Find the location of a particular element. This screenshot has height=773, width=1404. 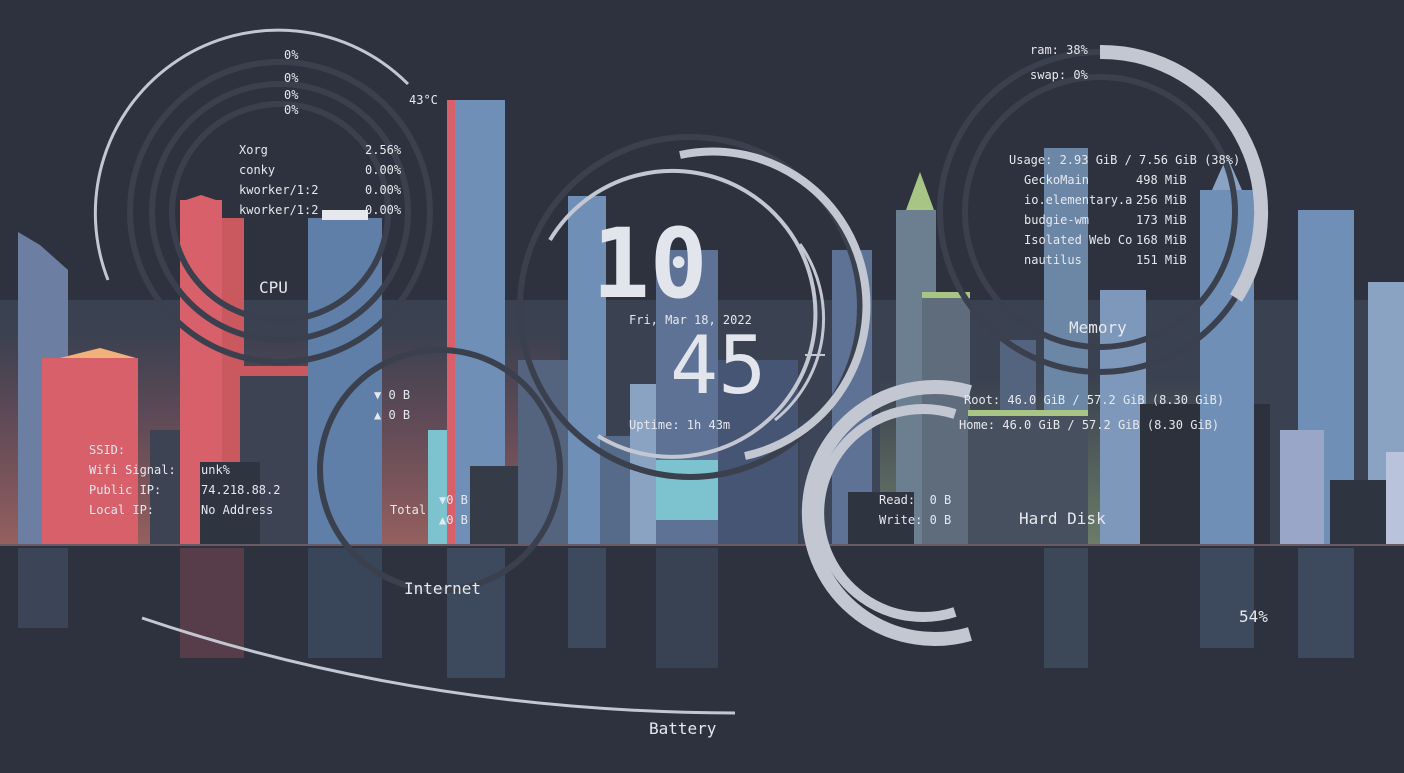

cpu-core-3-usage: 0% is located at coordinates (291, 95).